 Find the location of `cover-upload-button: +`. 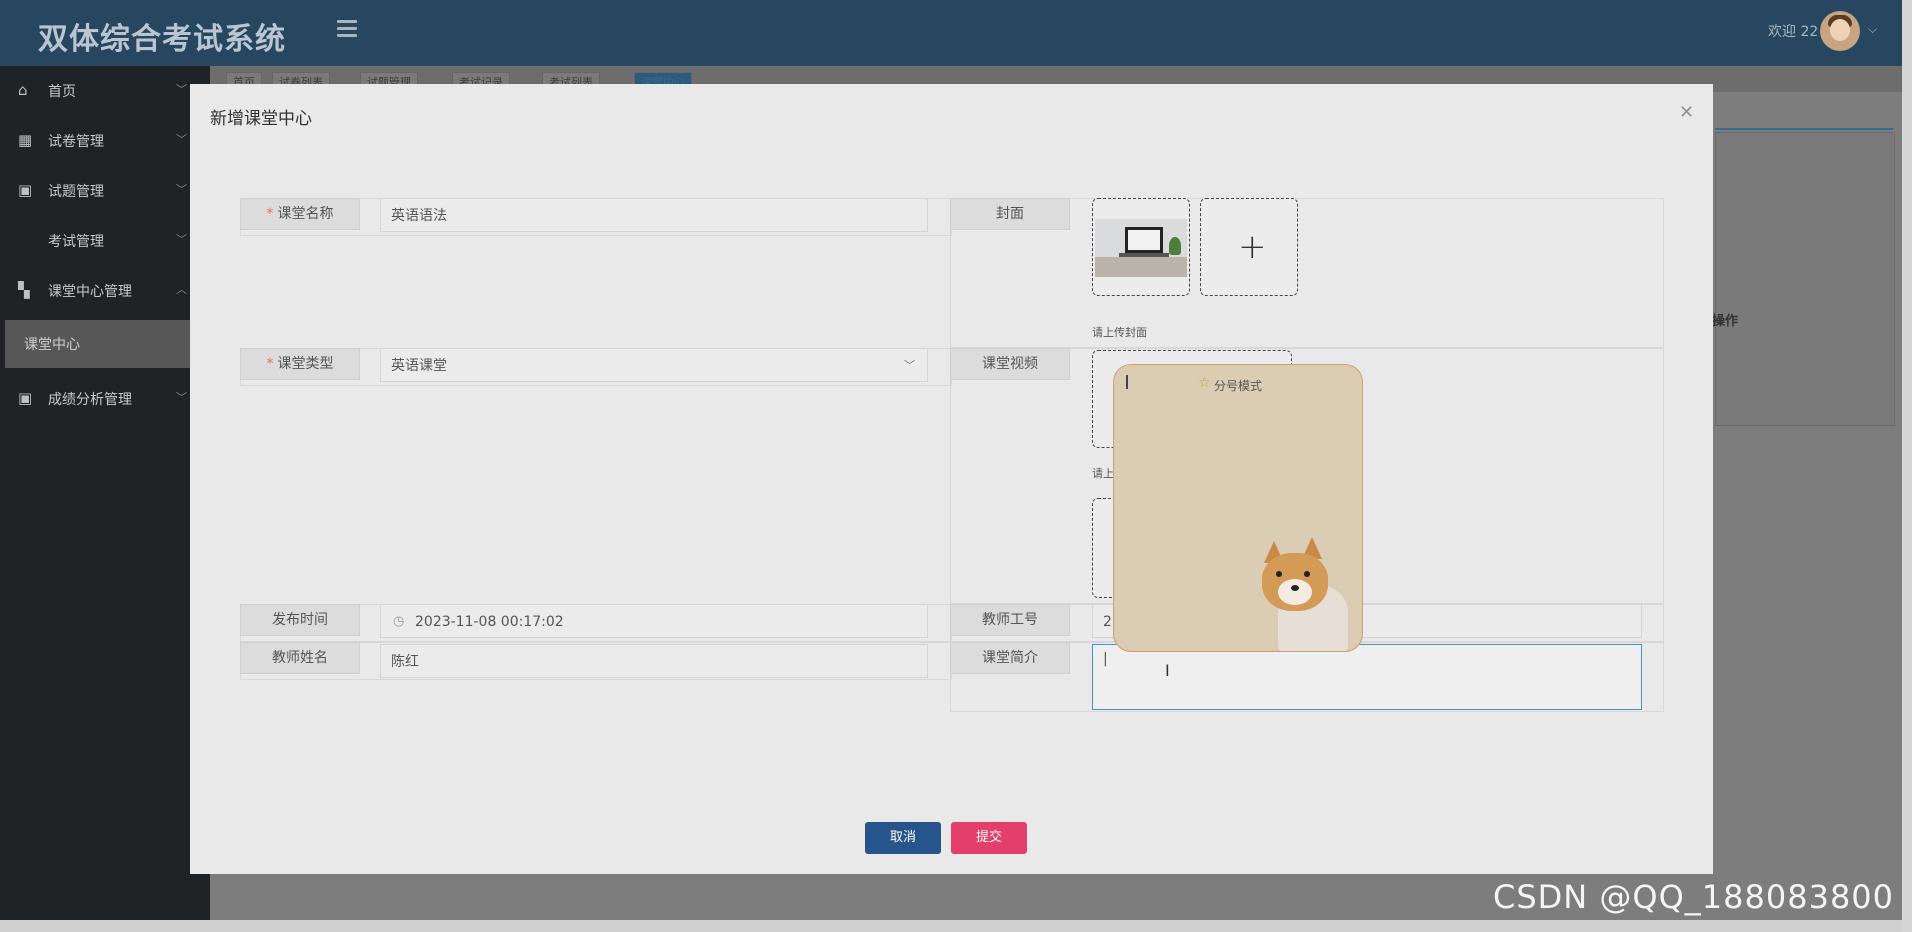

cover-upload-button: + is located at coordinates (1249, 247).